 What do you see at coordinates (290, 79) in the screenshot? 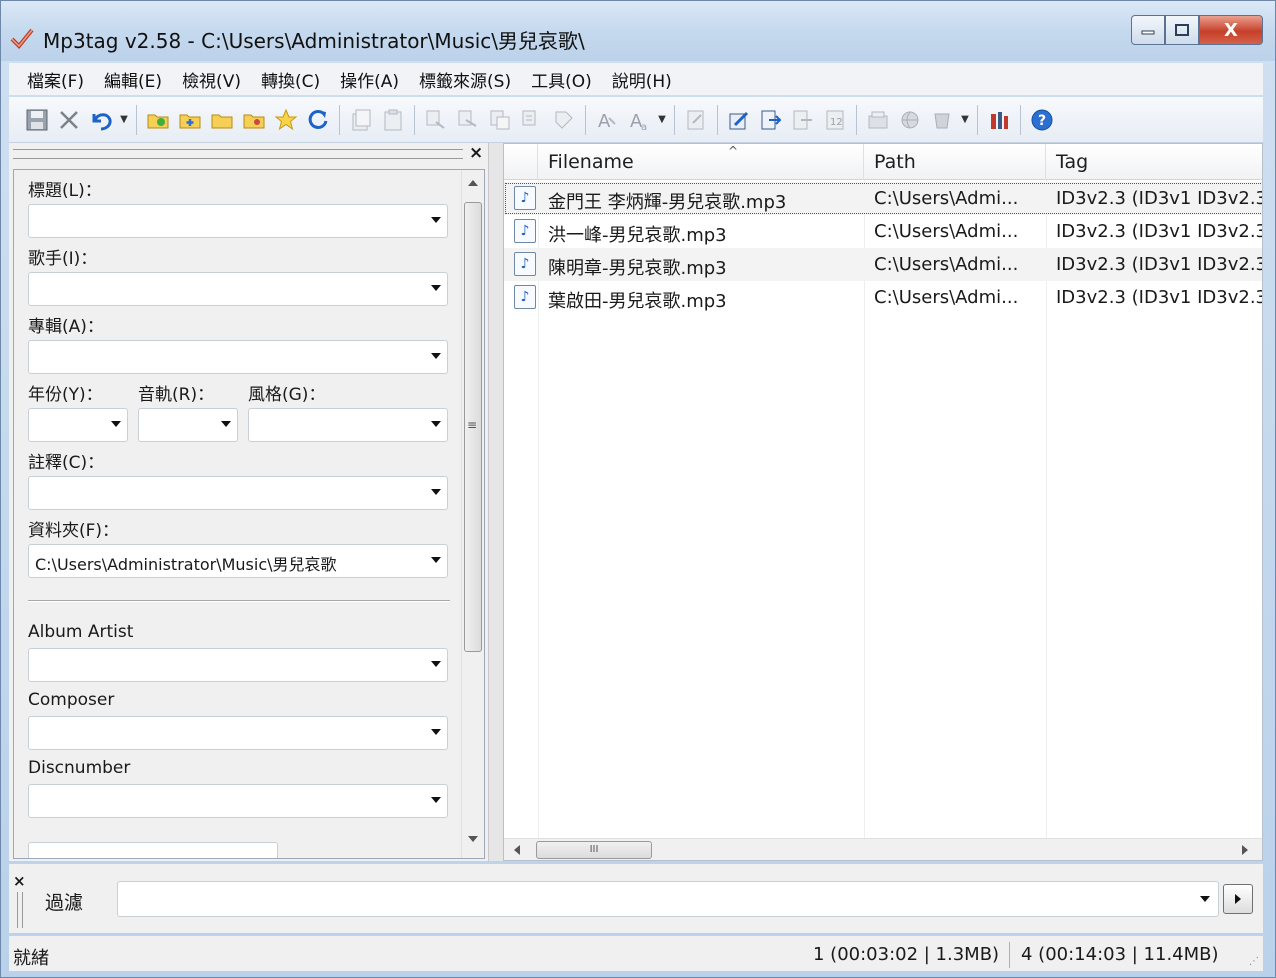
I see `menu-convert: 轉換(C)` at bounding box center [290, 79].